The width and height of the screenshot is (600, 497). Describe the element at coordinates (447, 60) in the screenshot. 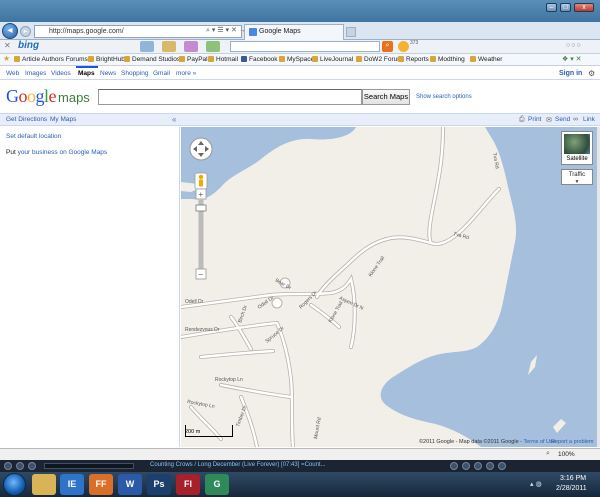

I see `favorite-link: Modthing` at that location.